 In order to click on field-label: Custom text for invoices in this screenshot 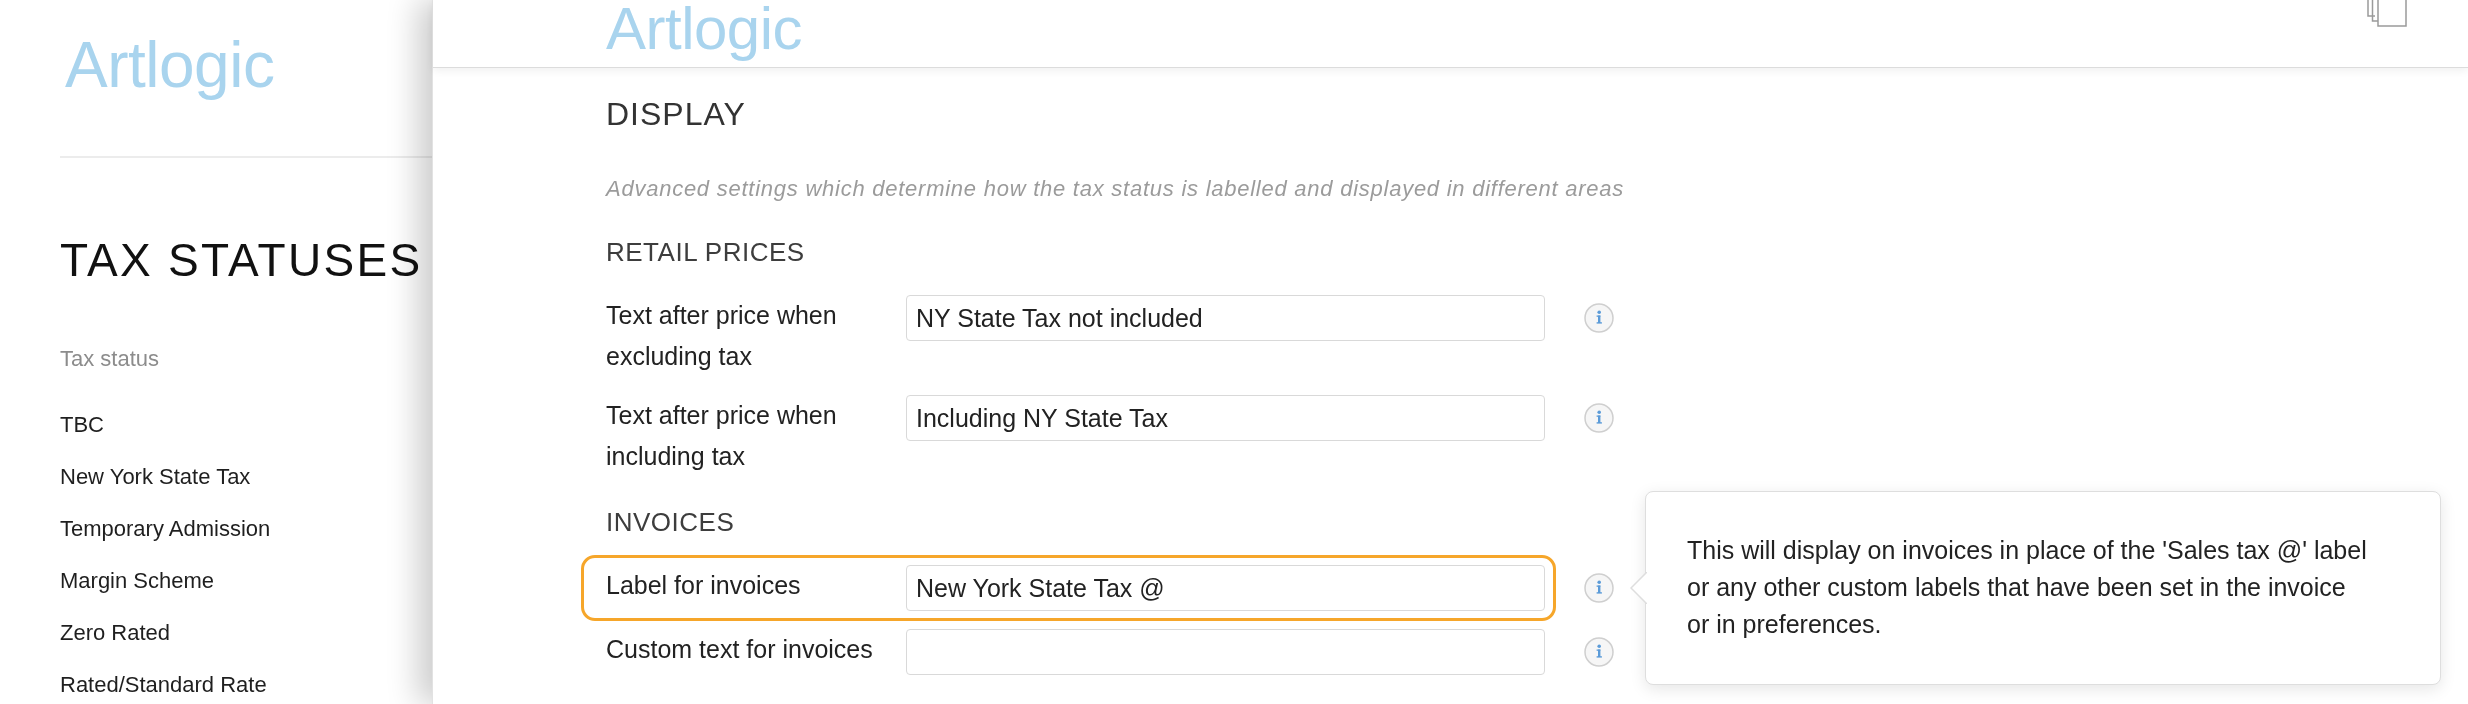, I will do `click(740, 649)`.